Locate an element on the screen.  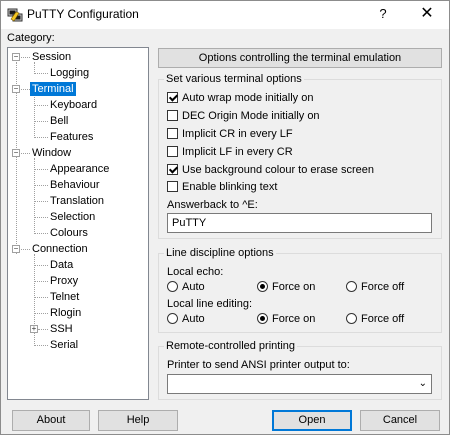
expand-ssh-icon: + is located at coordinates (34, 329).